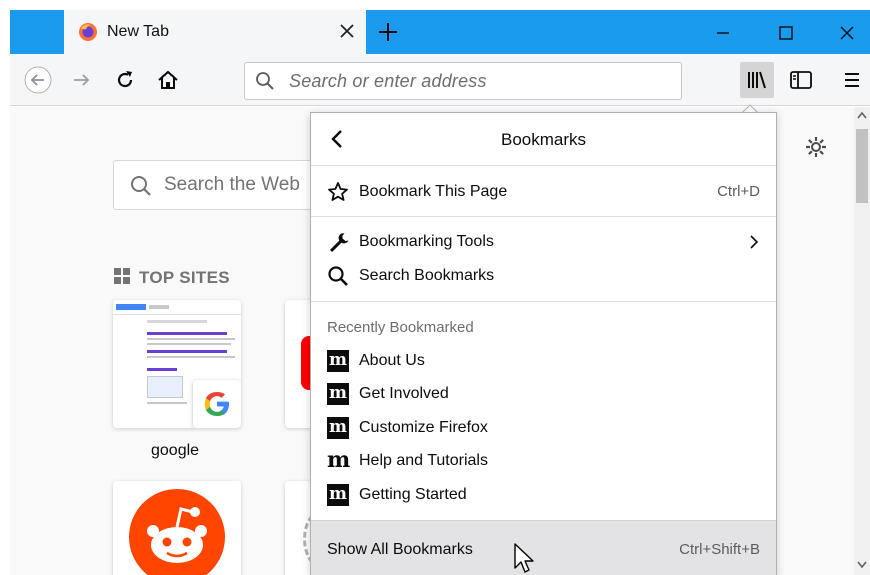 This screenshot has height=575, width=870. I want to click on minimize-icon, so click(723, 33).